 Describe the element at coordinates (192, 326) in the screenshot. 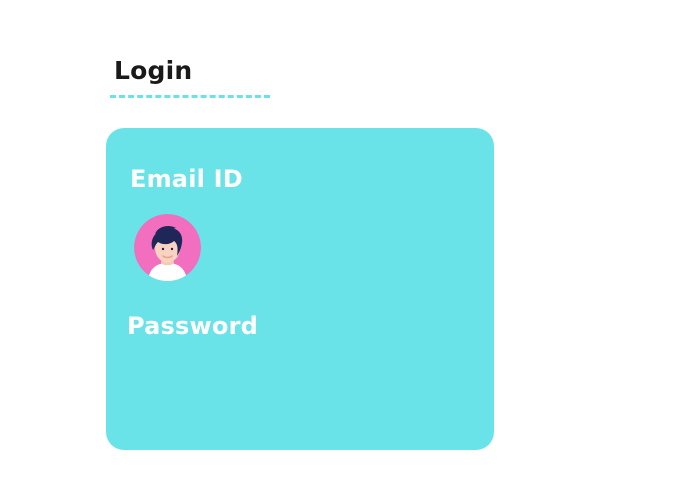

I see `password-label: Password` at that location.